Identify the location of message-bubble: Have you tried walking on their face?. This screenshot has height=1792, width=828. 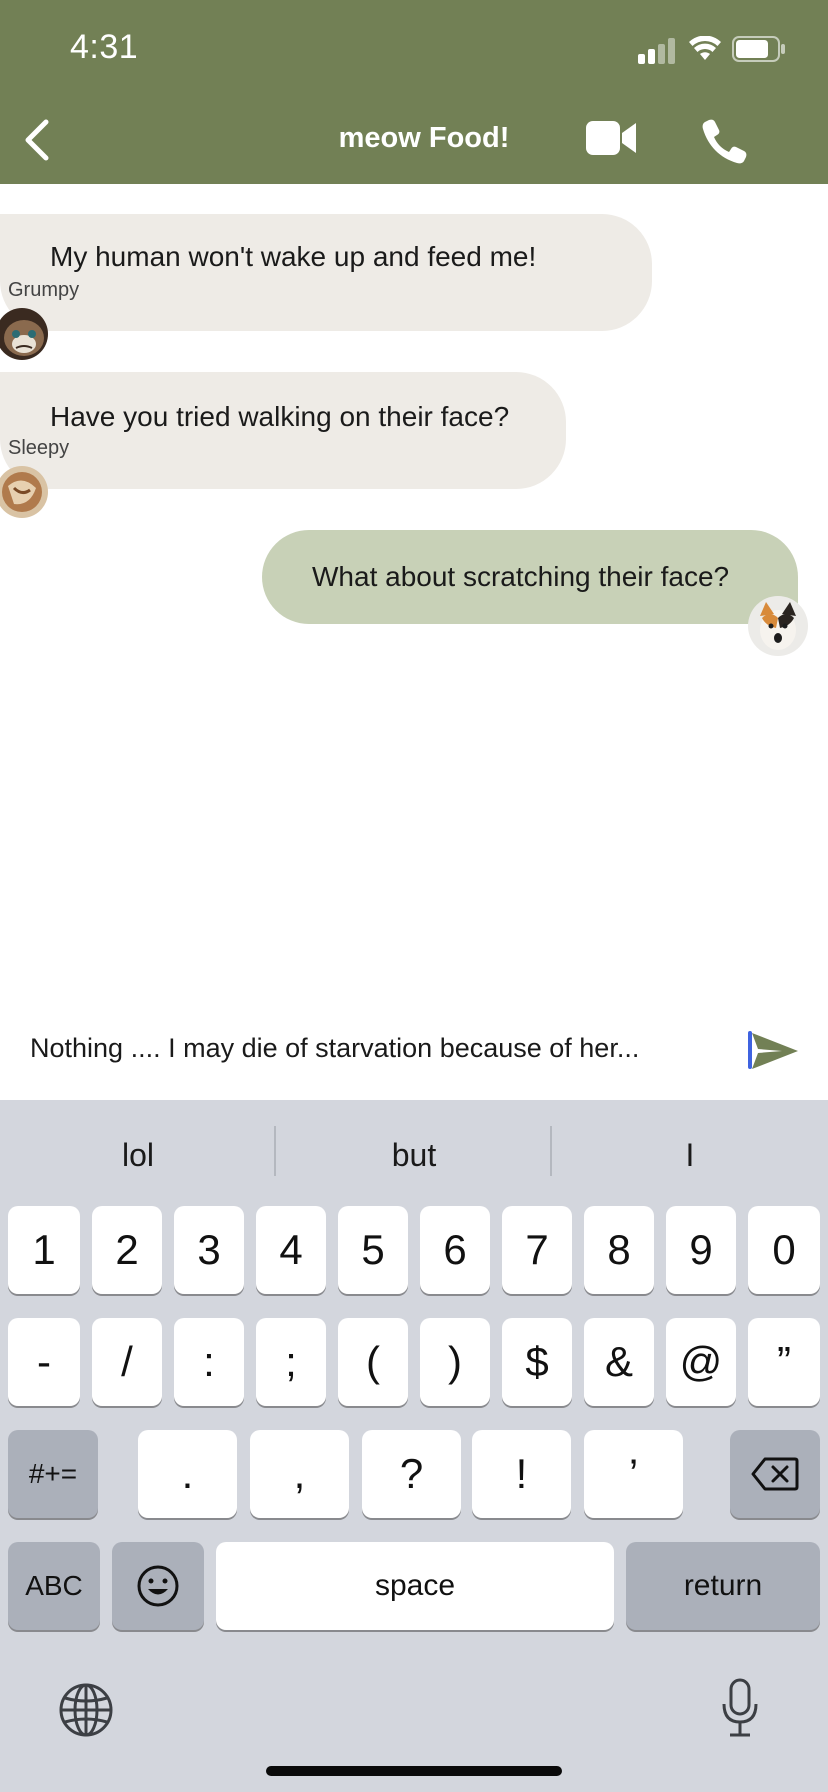
(283, 430).